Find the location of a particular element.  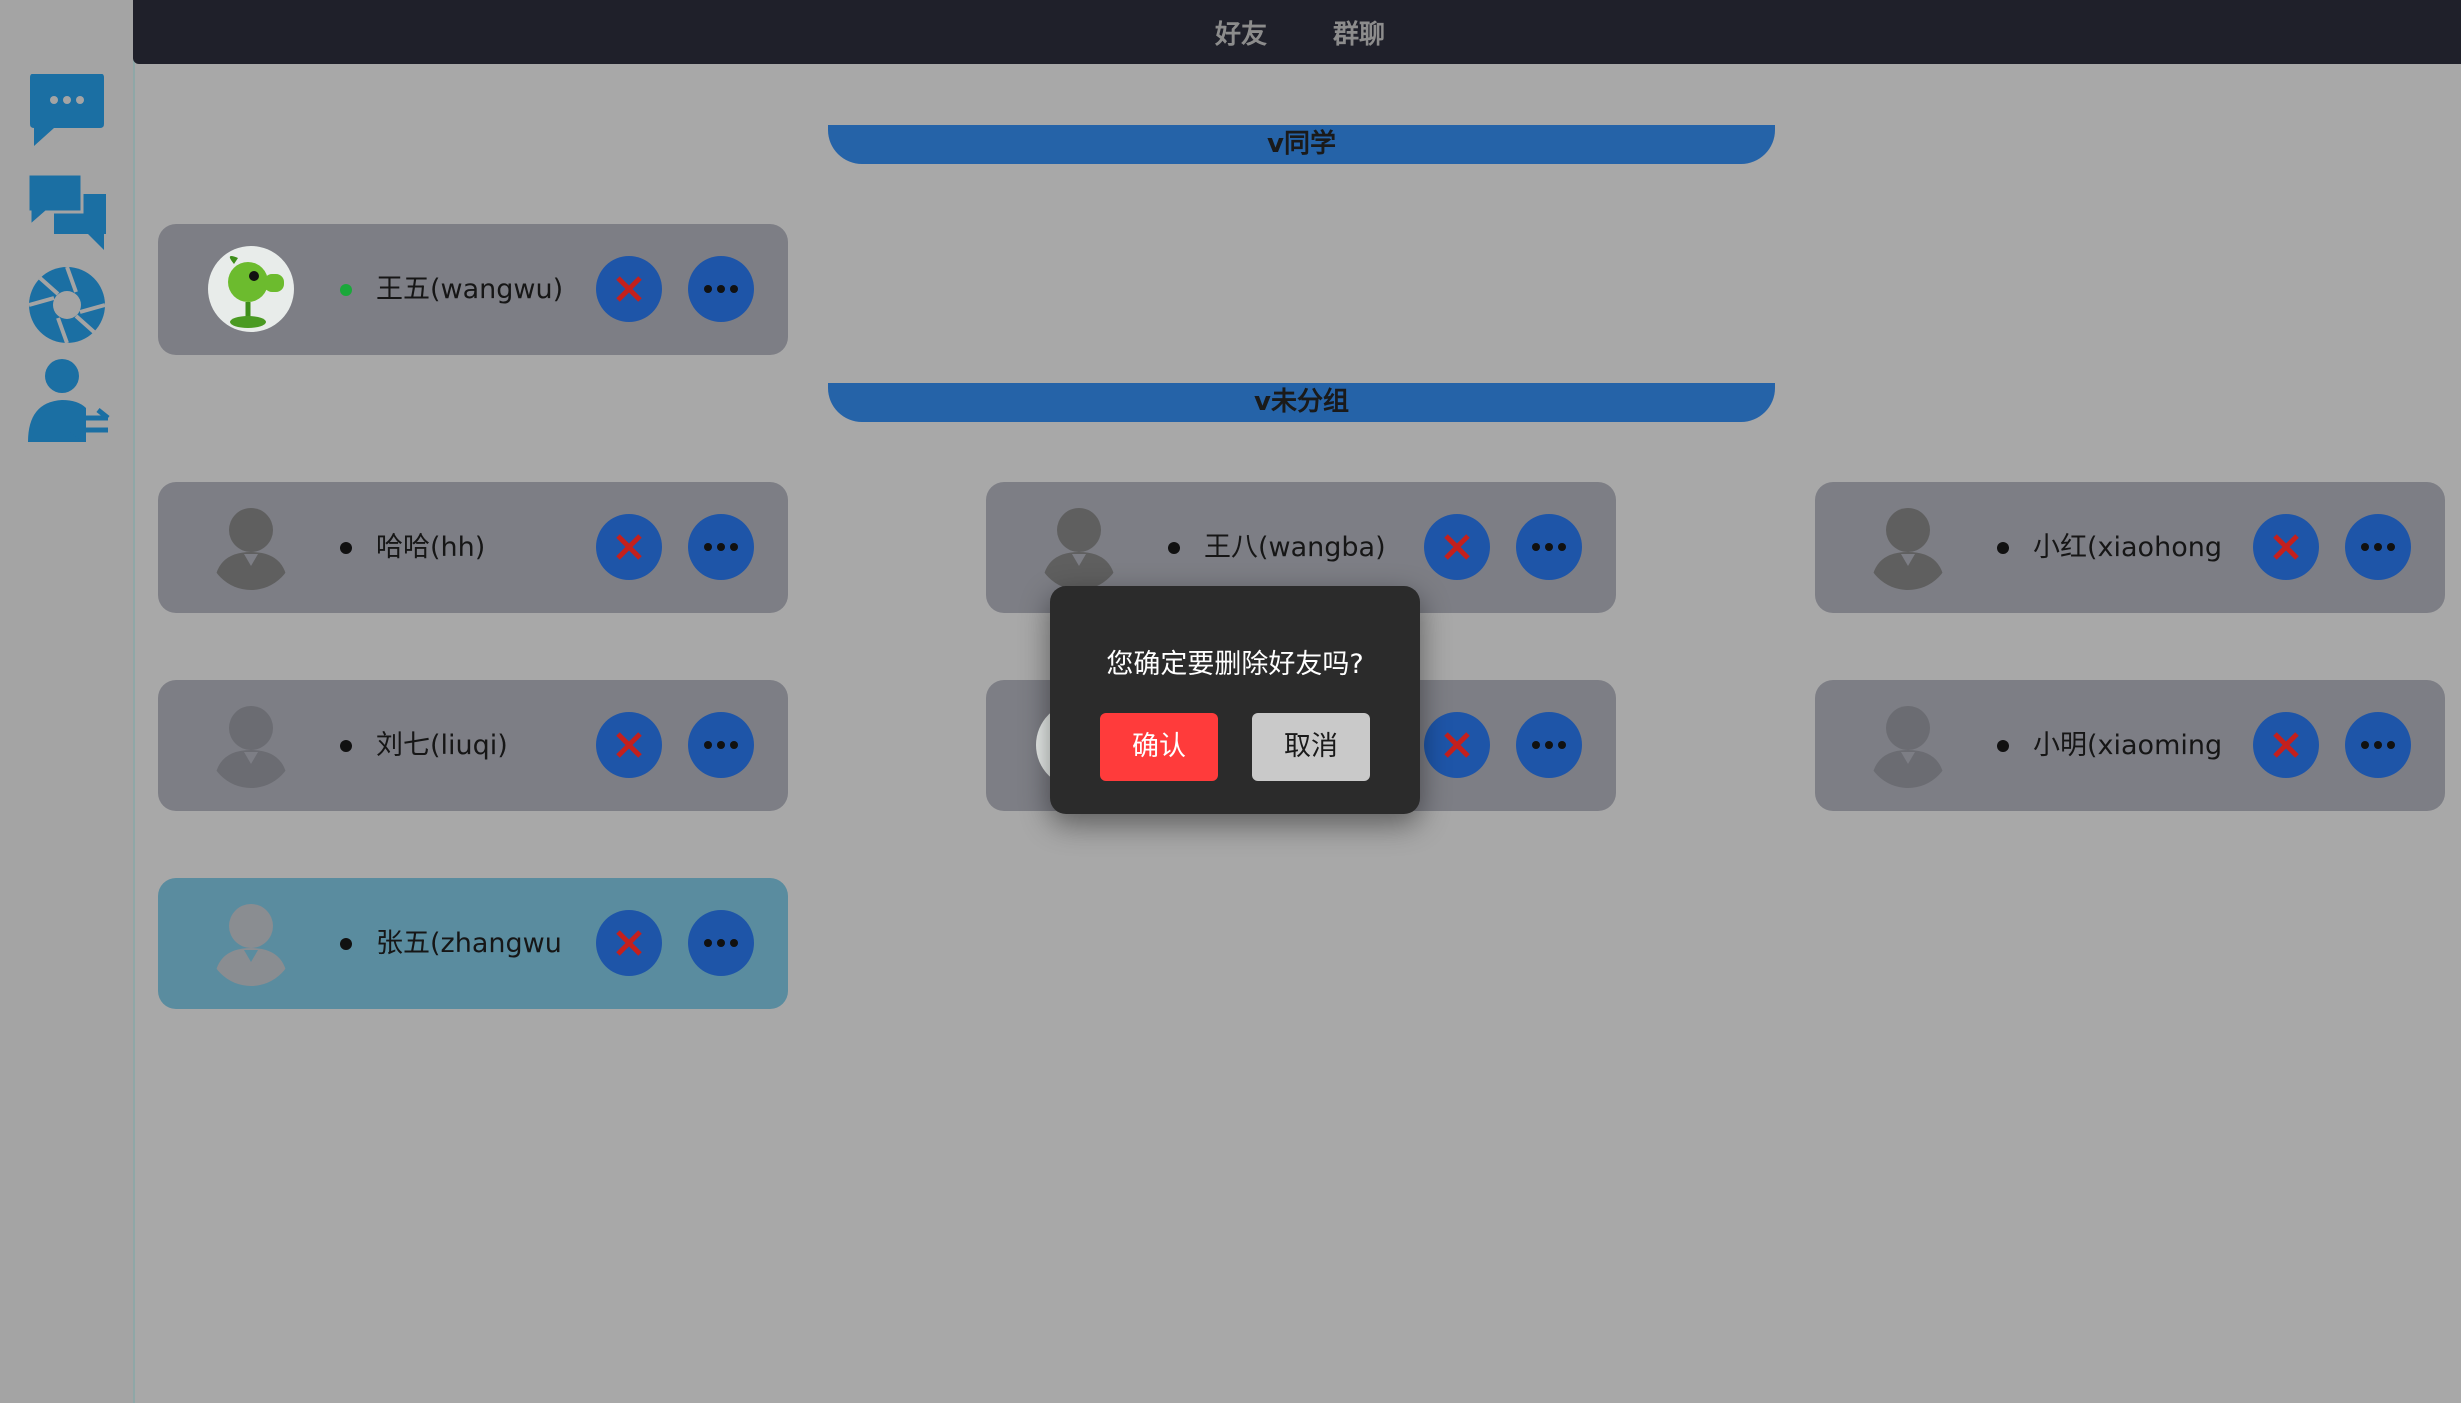

friend-name: 小红(xiaohong is located at coordinates (2127, 547).